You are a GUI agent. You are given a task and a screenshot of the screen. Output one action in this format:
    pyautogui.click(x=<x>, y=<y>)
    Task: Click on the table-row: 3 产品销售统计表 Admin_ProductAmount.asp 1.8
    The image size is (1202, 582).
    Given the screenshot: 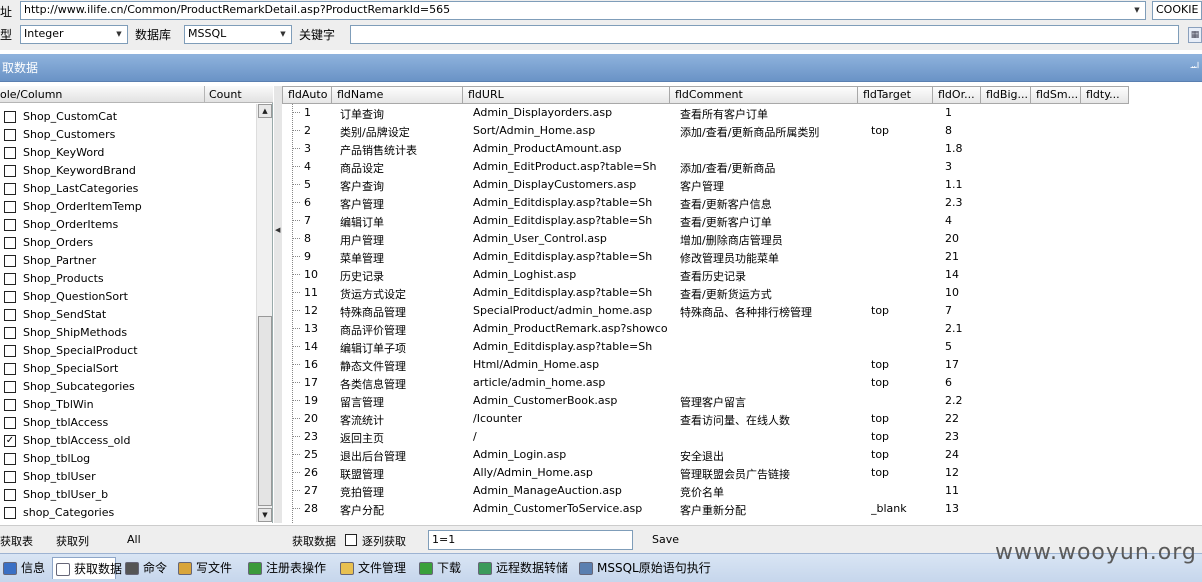 What is the action you would take?
    pyautogui.click(x=742, y=149)
    